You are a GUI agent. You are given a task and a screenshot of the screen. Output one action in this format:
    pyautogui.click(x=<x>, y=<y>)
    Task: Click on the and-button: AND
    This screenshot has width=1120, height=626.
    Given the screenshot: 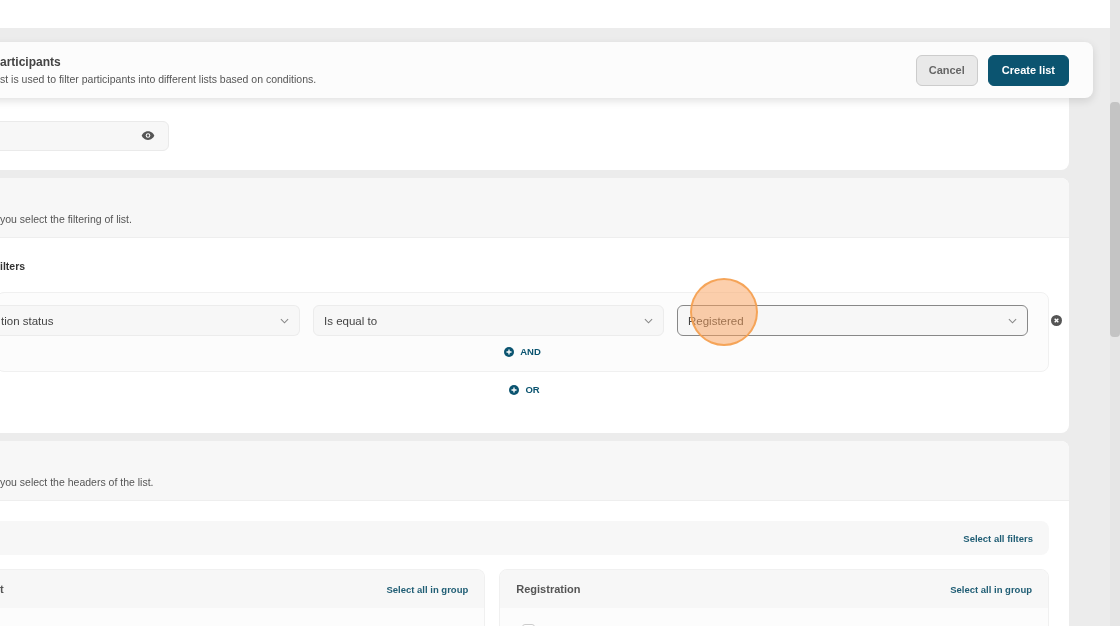 What is the action you would take?
    pyautogui.click(x=522, y=351)
    